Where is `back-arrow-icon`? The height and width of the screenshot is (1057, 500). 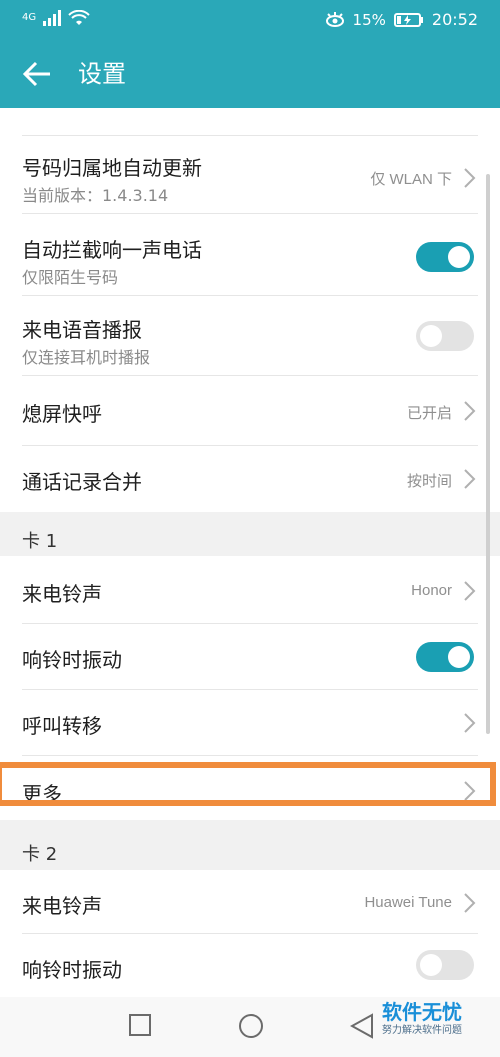
back-arrow-icon is located at coordinates (36, 74).